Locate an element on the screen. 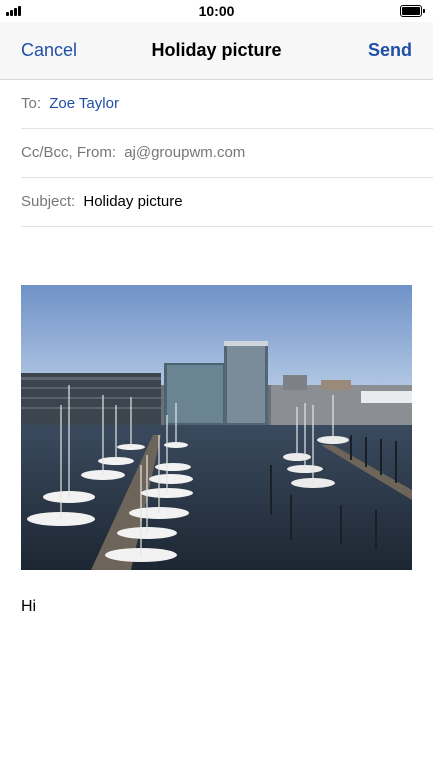 This screenshot has height=770, width=433. nav-bar: Cancel Holiday picture Send is located at coordinates (216, 51).